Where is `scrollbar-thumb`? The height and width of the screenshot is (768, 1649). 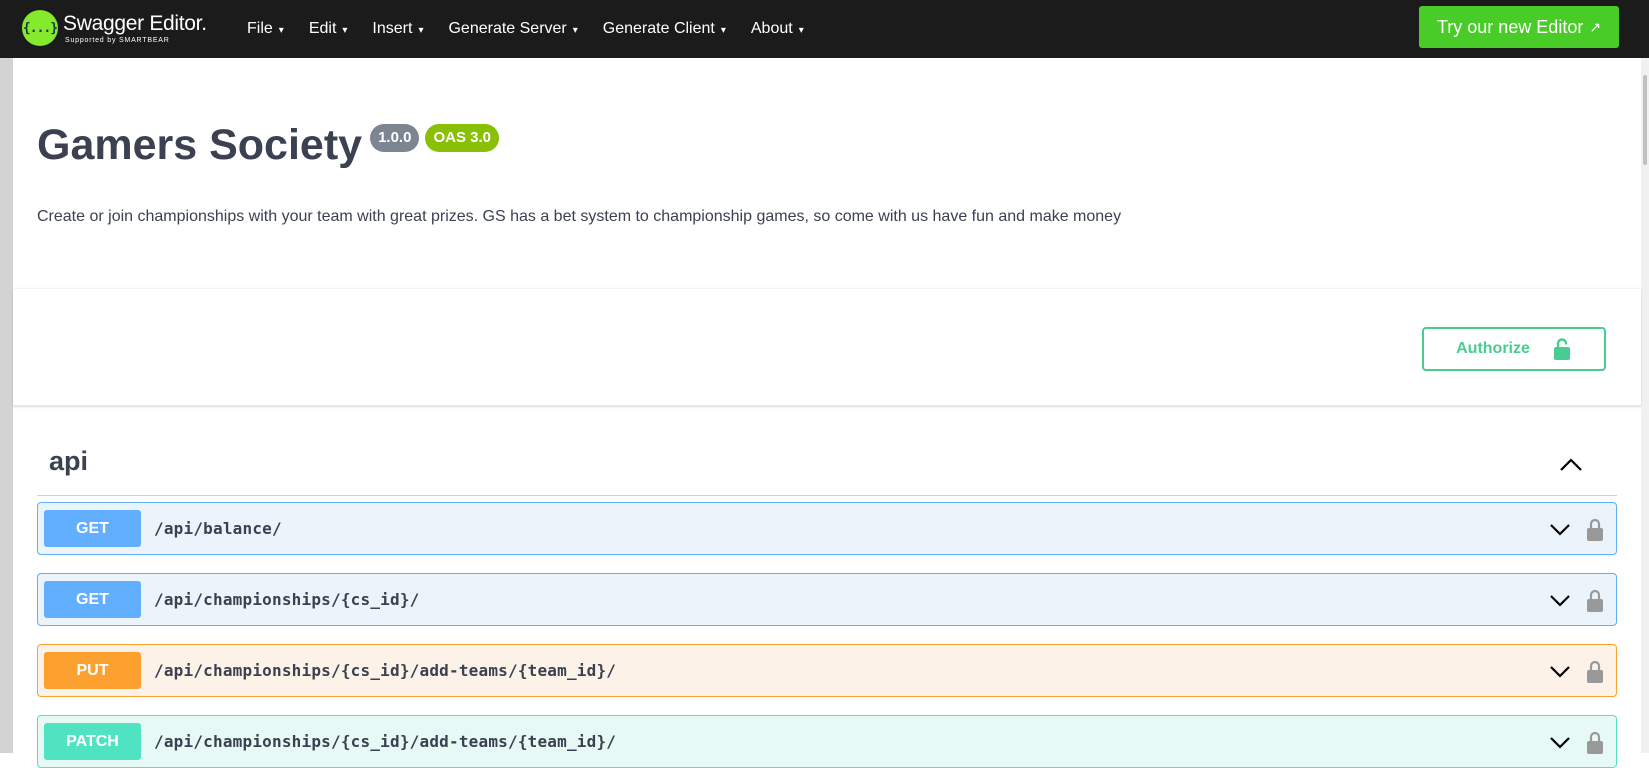
scrollbar-thumb is located at coordinates (1645, 120).